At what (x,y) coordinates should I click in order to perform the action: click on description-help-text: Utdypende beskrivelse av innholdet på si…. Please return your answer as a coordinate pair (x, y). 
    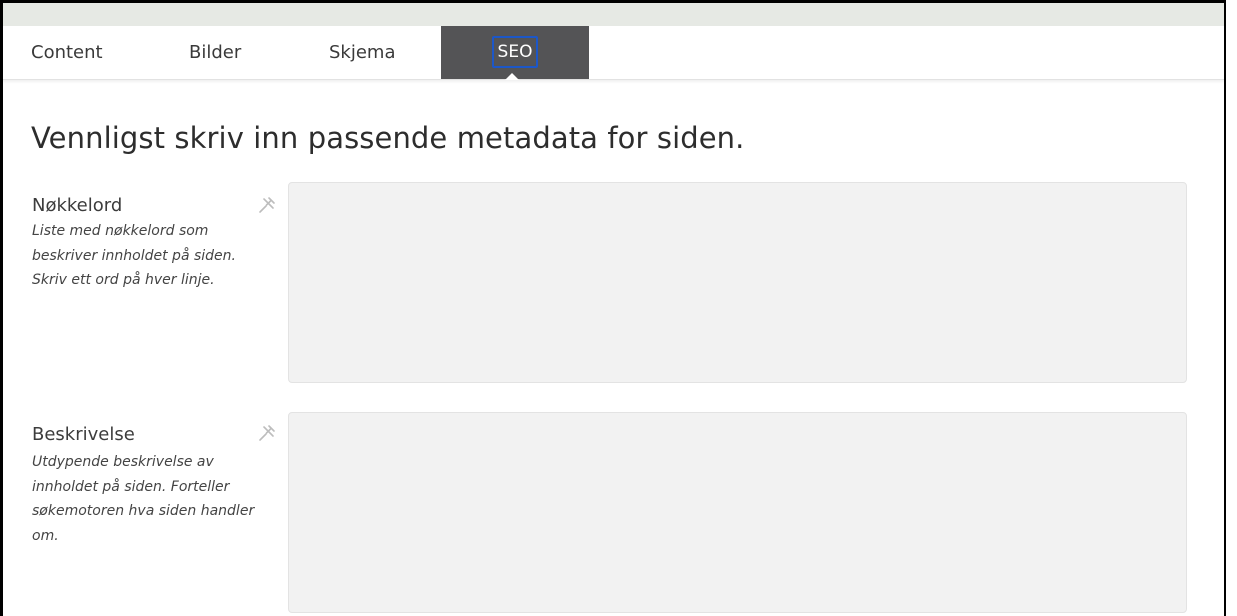
    Looking at the image, I should click on (143, 499).